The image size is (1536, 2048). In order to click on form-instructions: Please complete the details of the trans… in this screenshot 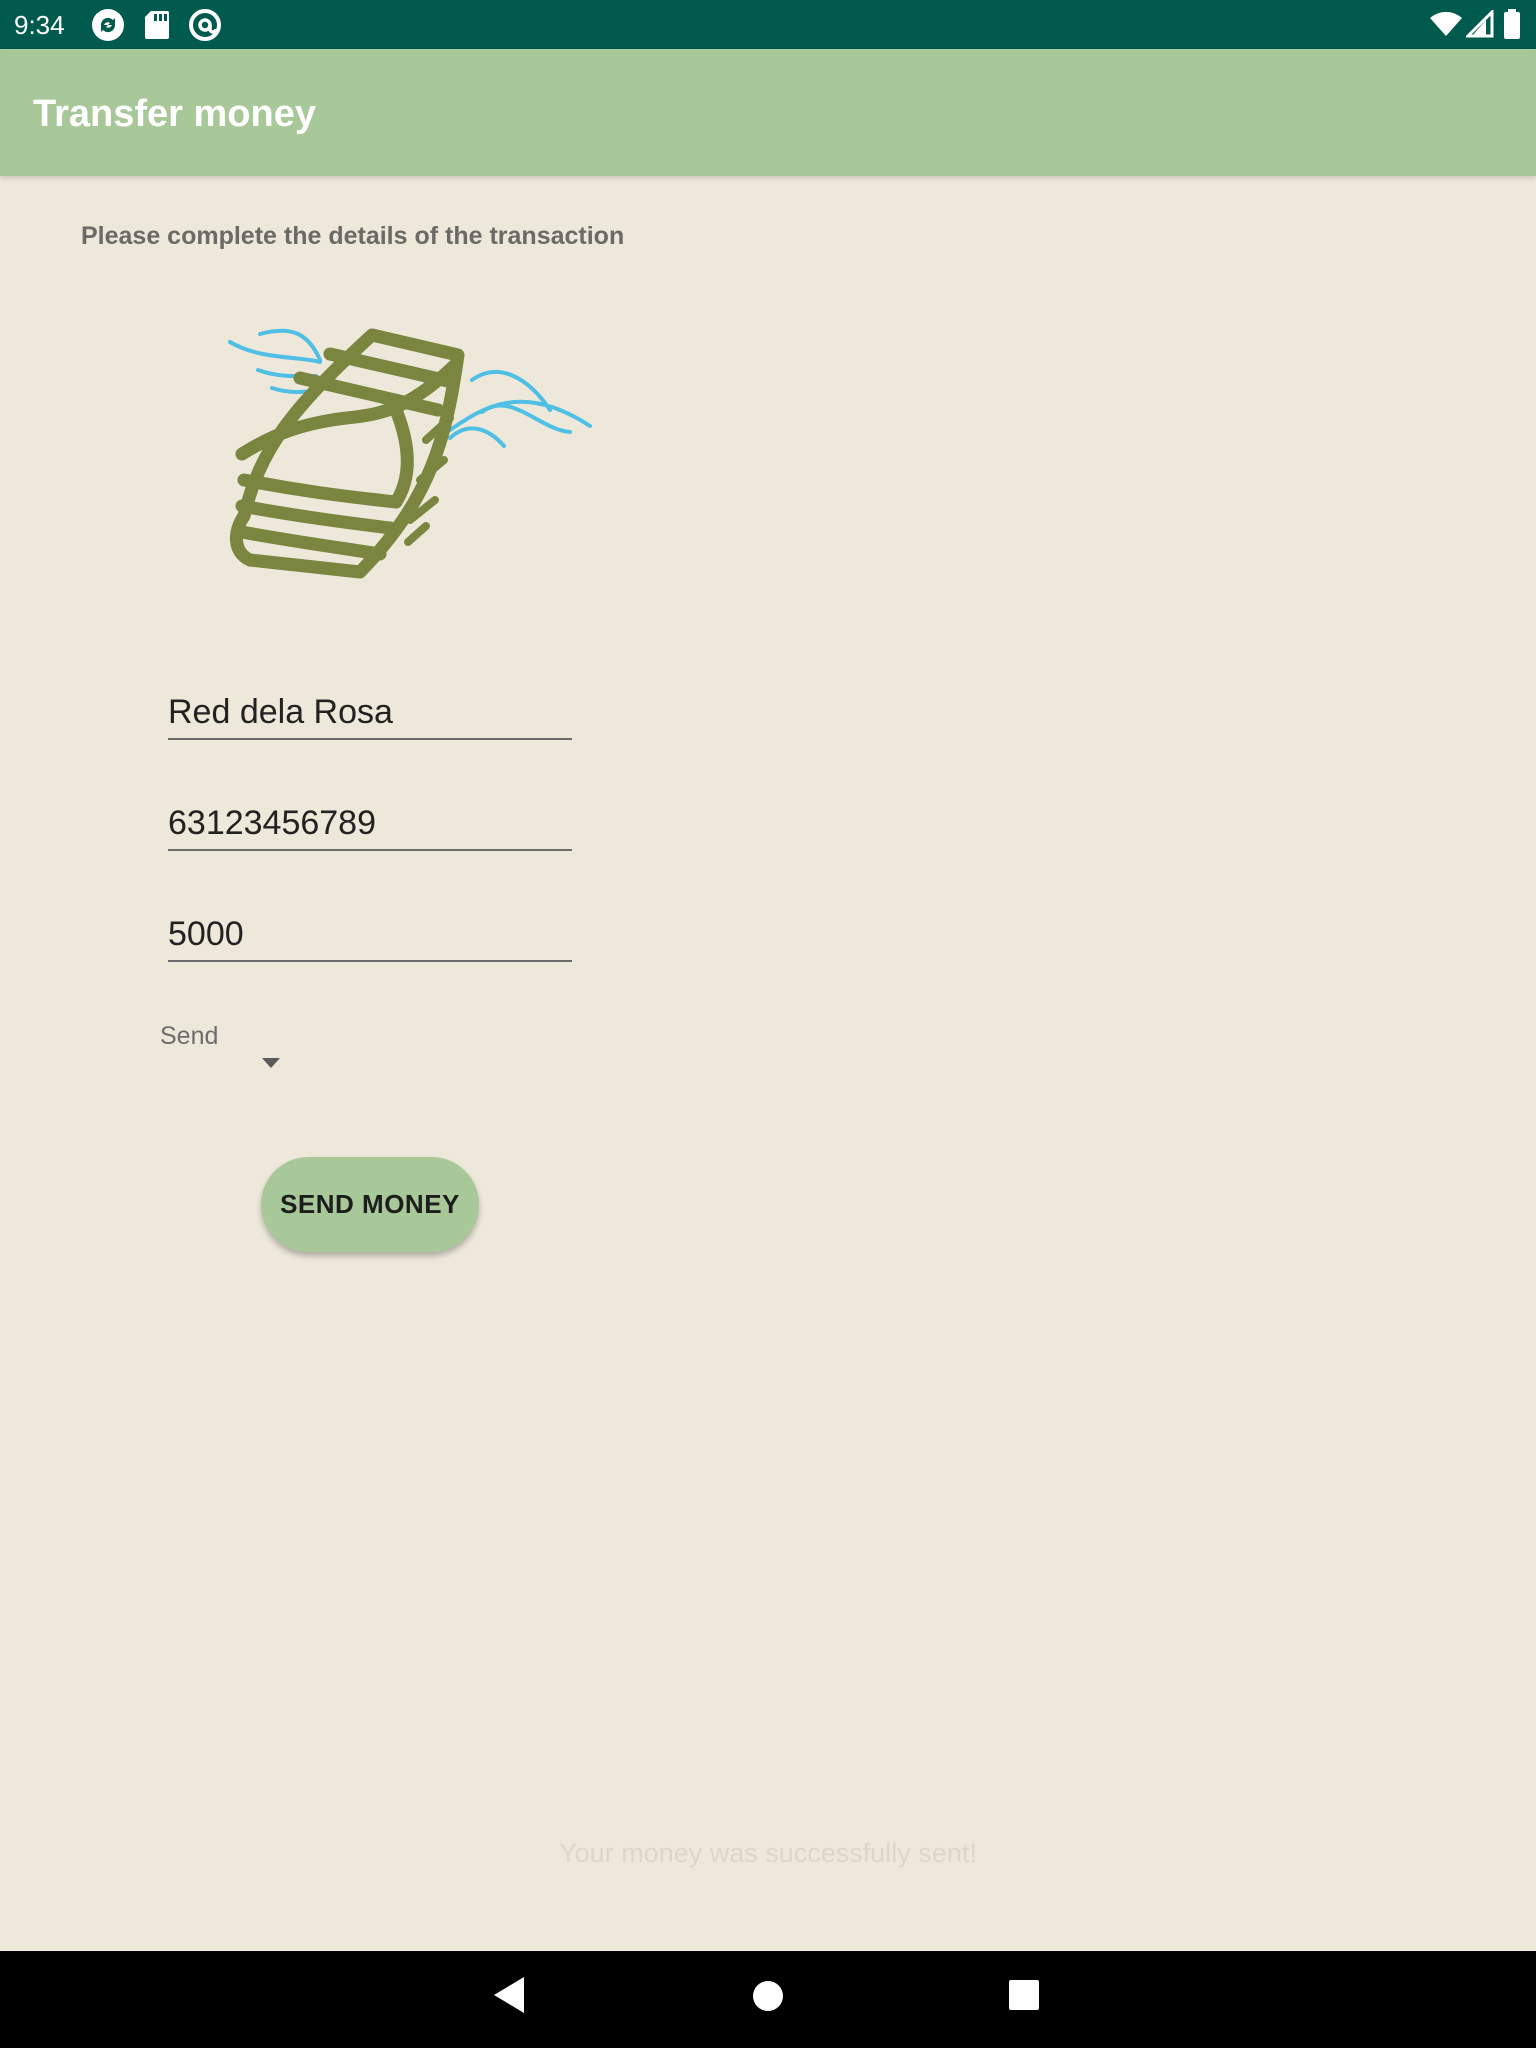, I will do `click(353, 236)`.